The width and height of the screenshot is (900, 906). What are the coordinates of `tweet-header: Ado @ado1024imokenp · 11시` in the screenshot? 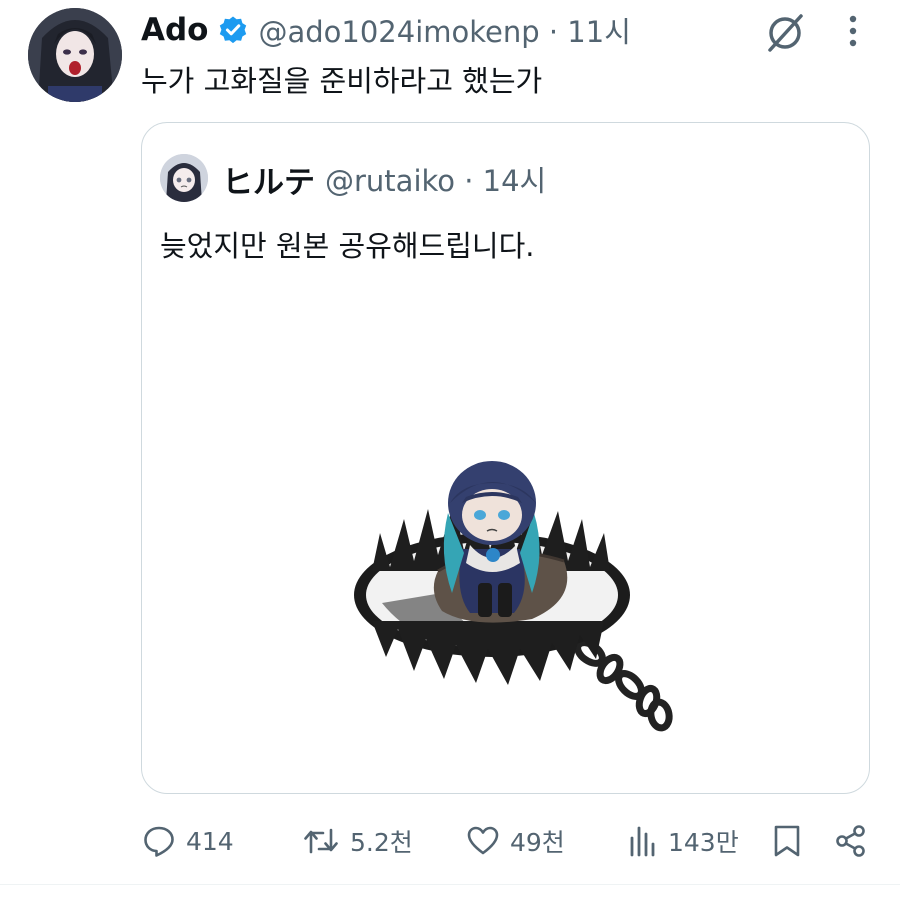 It's located at (386, 30).